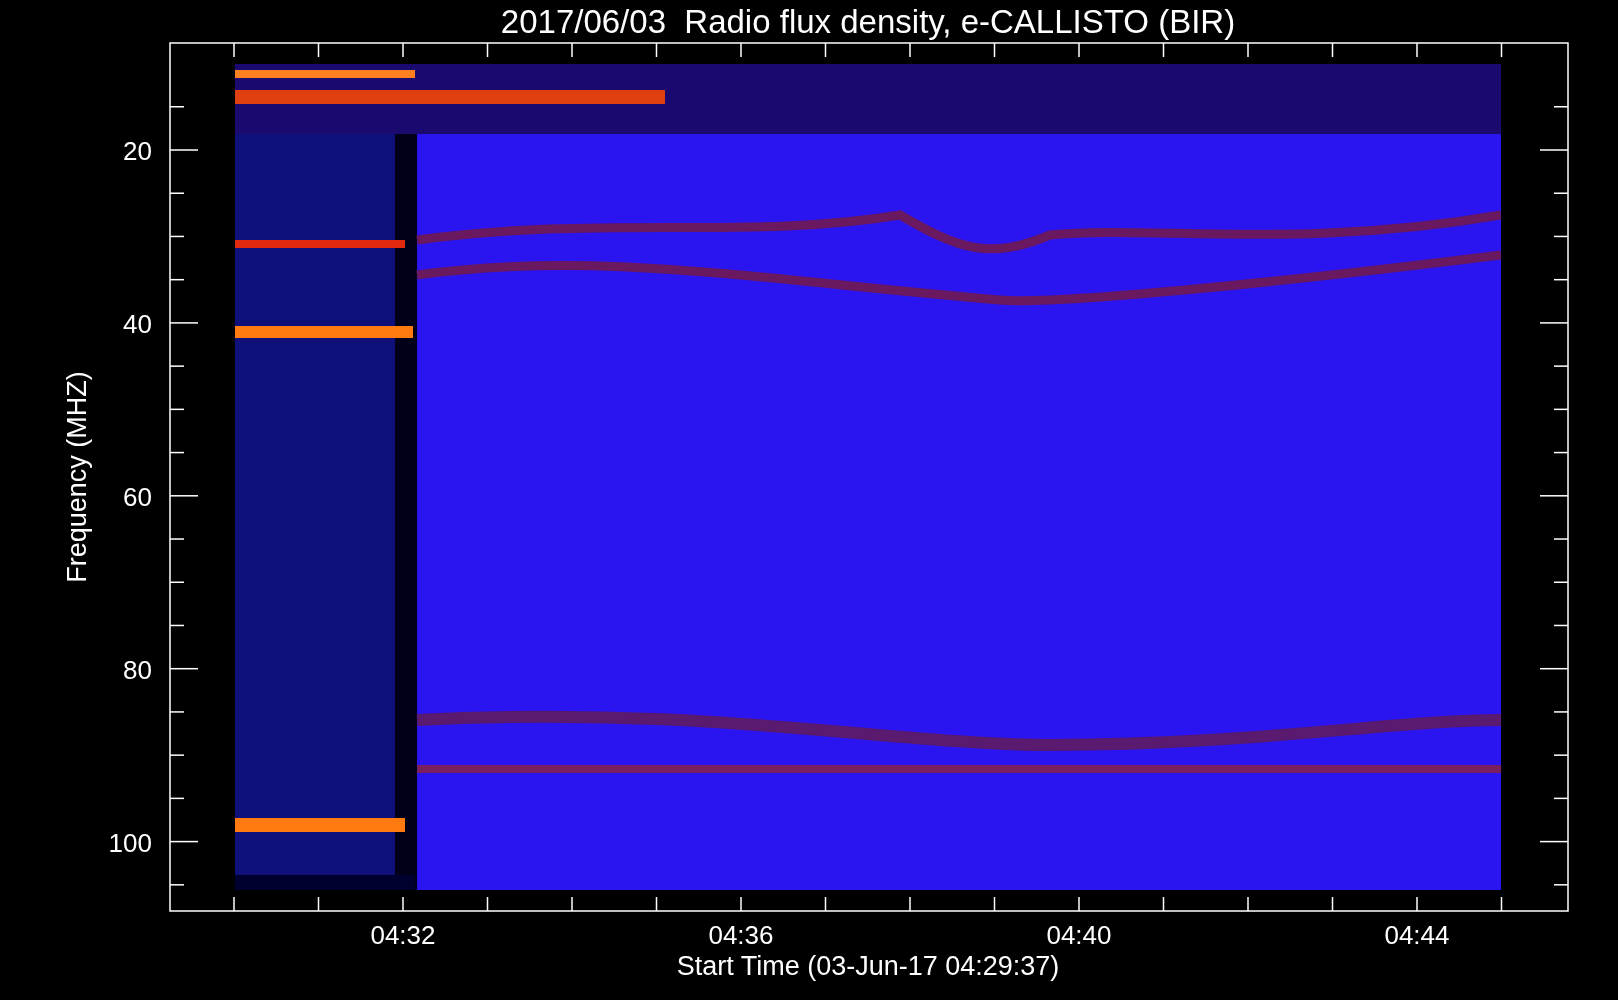  I want to click on axis-tick-label: 40, so click(137, 323).